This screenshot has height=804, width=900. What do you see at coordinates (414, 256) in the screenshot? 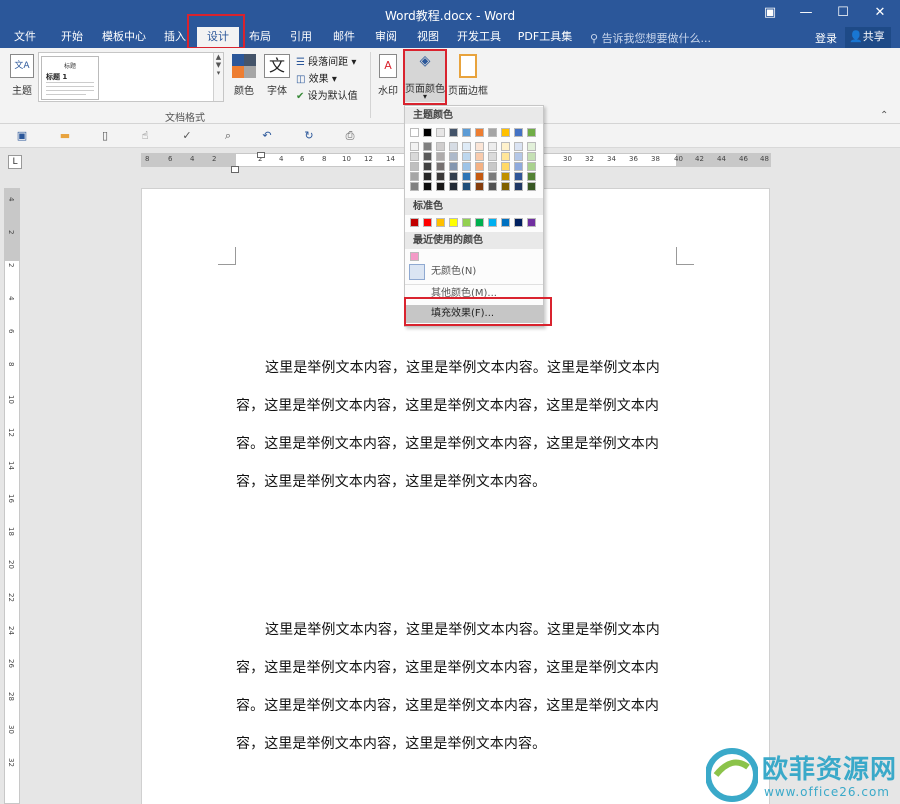
I see `recent-color-swatch` at bounding box center [414, 256].